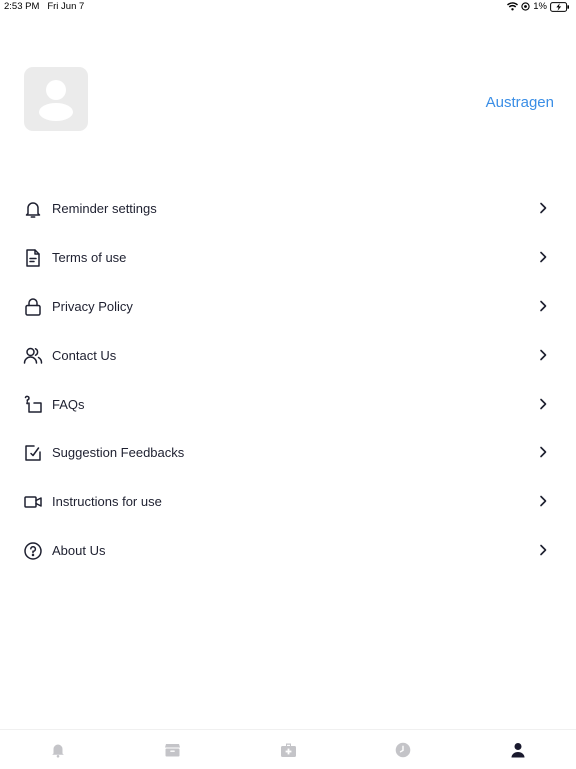  I want to click on status-date: Fri Jun 7, so click(66, 6).